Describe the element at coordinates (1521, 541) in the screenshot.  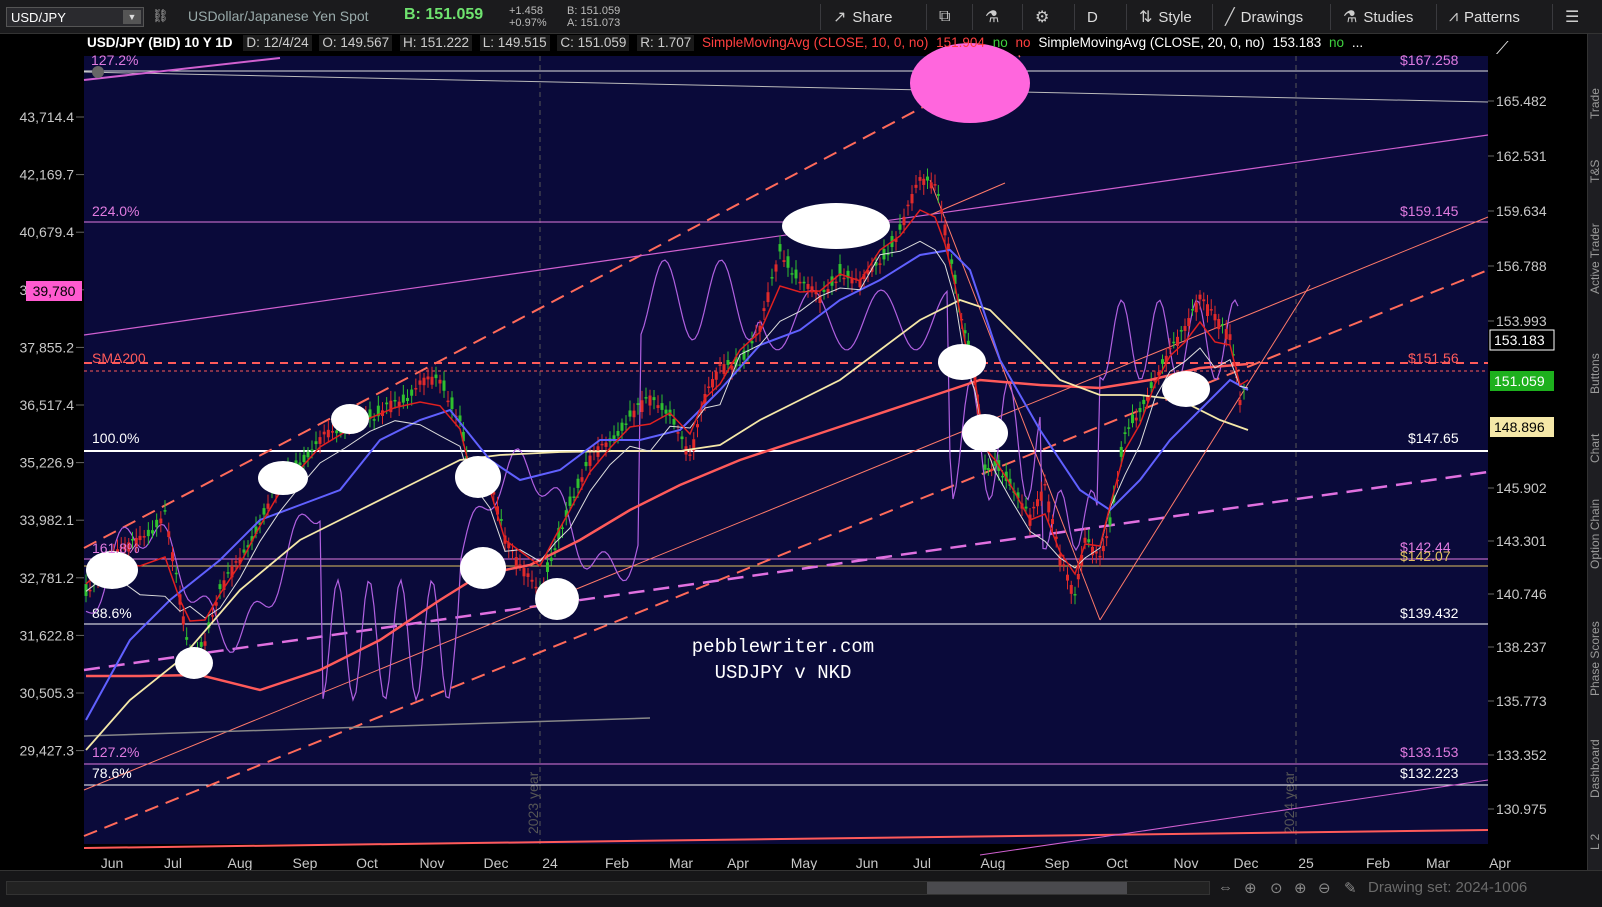
I see `right-axis-label: 143.301` at that location.